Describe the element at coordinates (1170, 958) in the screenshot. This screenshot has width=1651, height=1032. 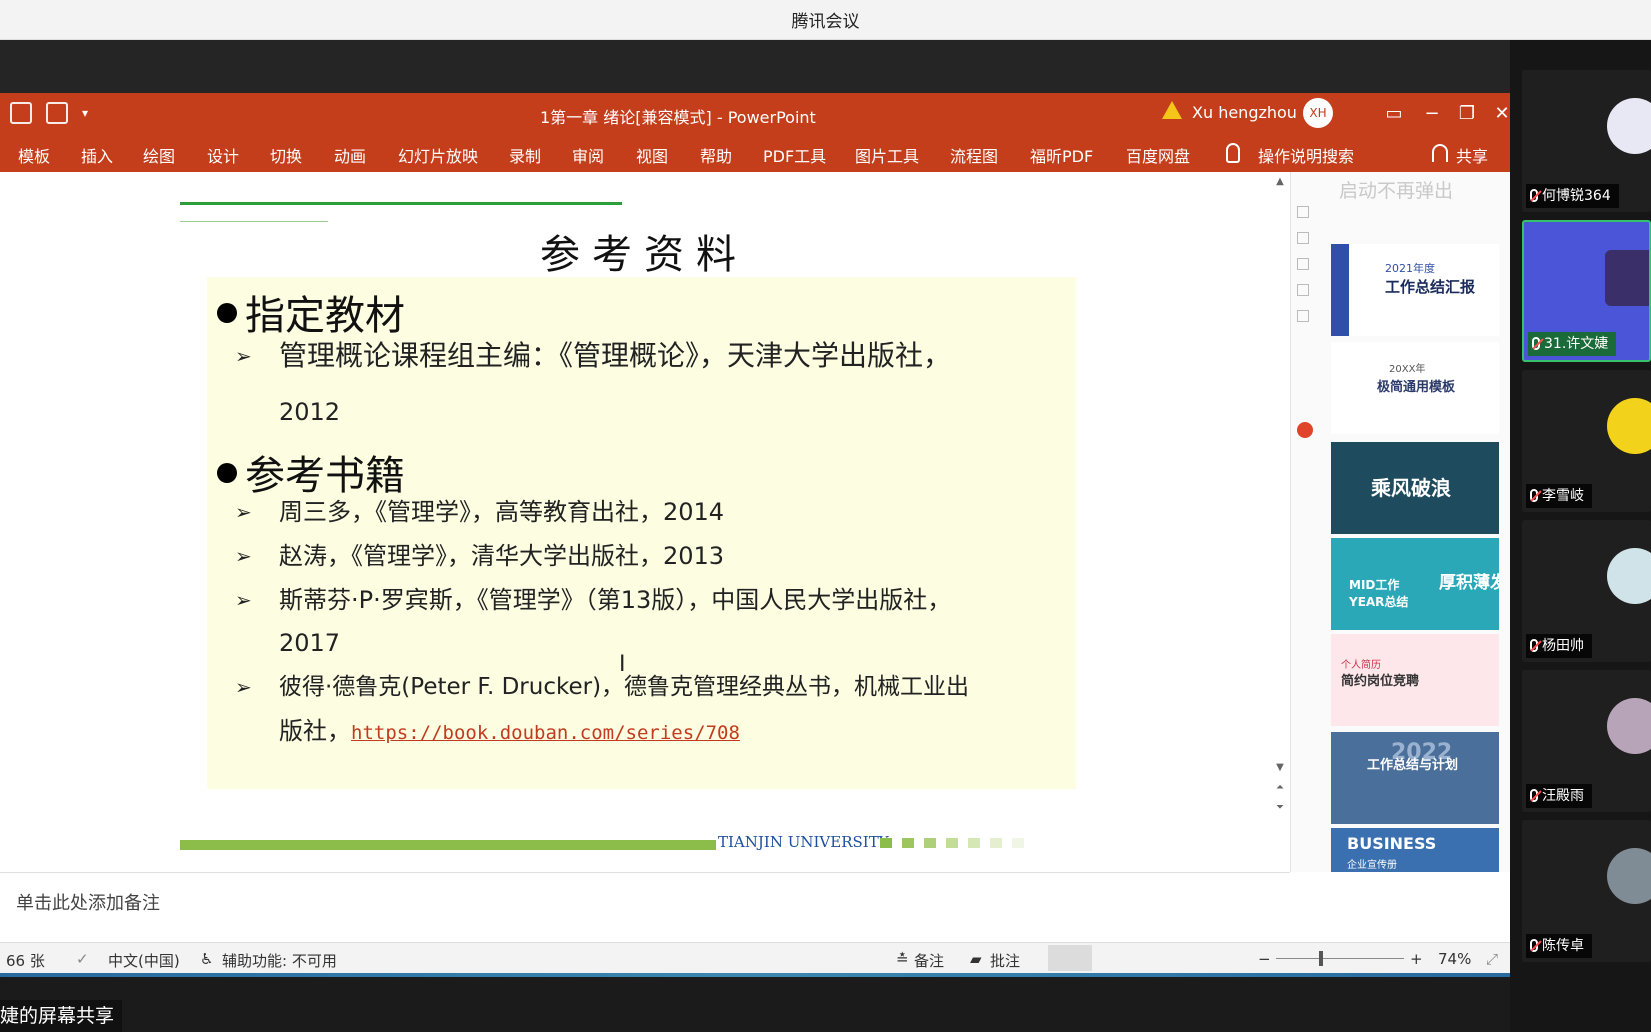
I see `reading-view-button` at that location.